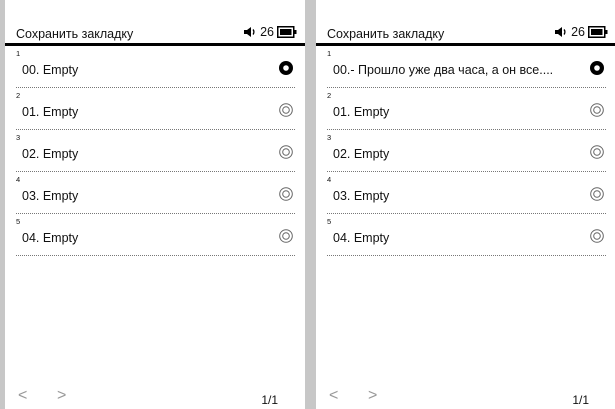 This screenshot has width=615, height=409. Describe the element at coordinates (50, 70) in the screenshot. I see `slot-label: 00. Empty` at that location.